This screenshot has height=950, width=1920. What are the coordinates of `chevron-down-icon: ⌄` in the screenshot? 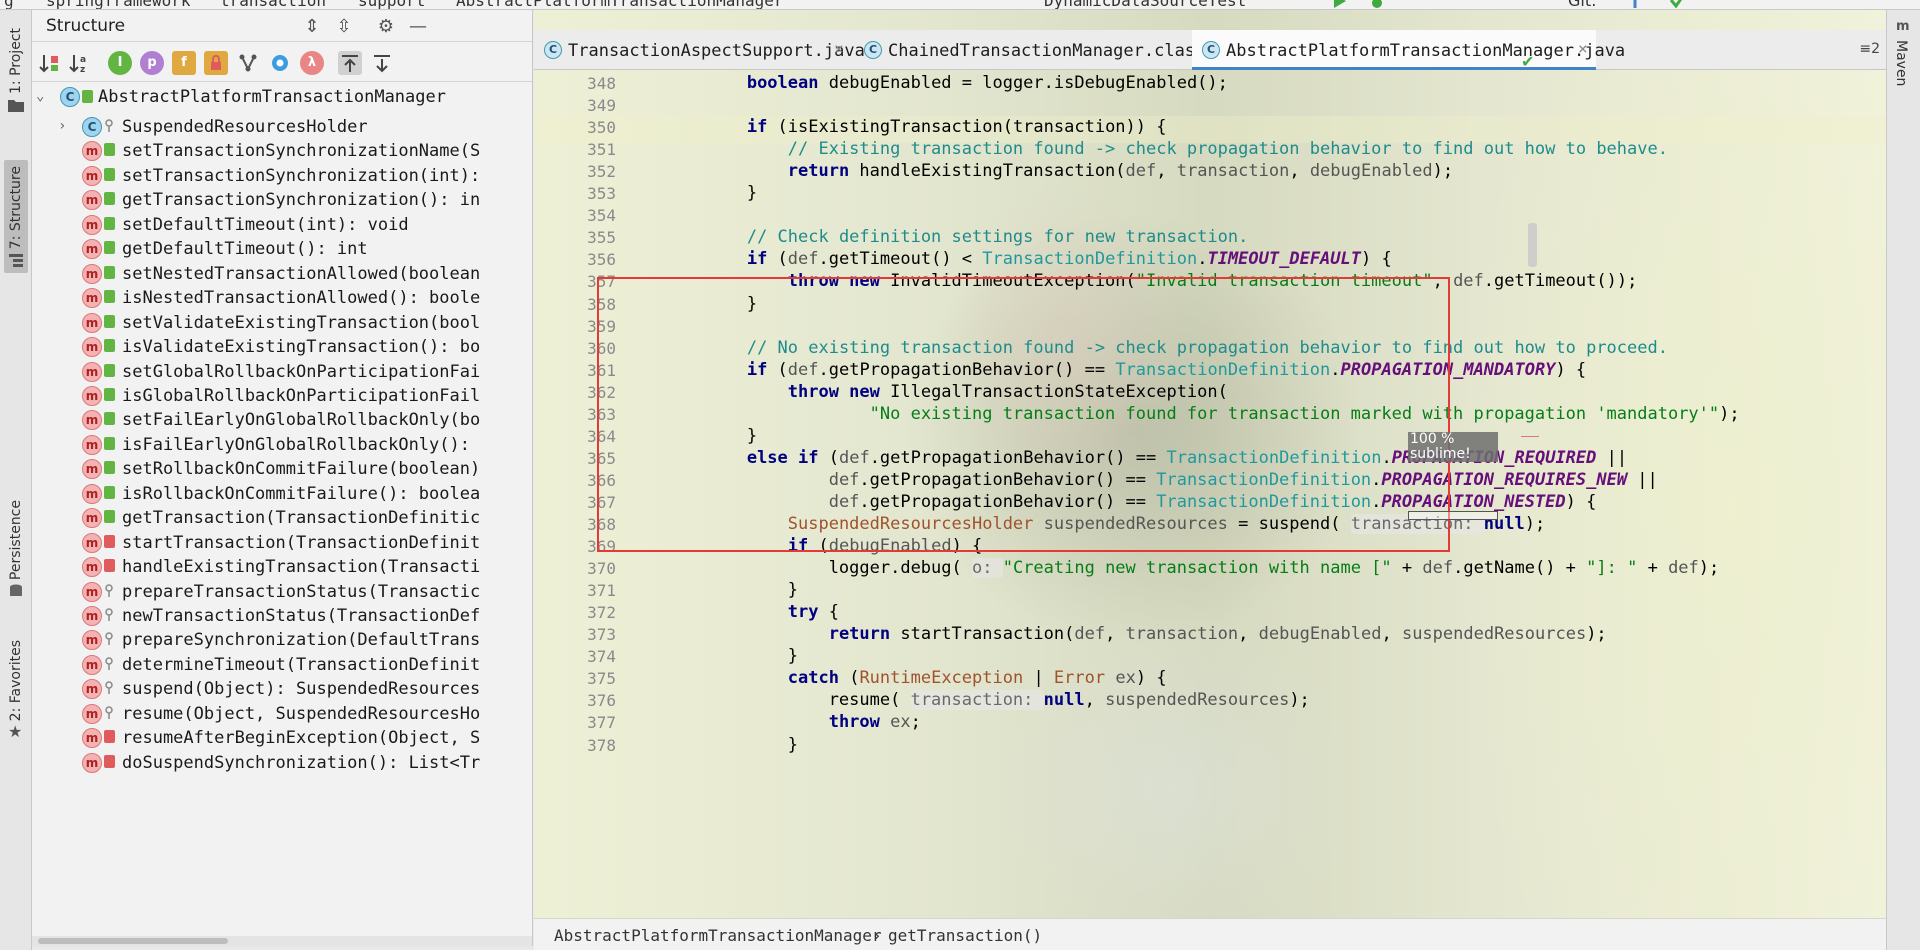 It's located at (40, 96).